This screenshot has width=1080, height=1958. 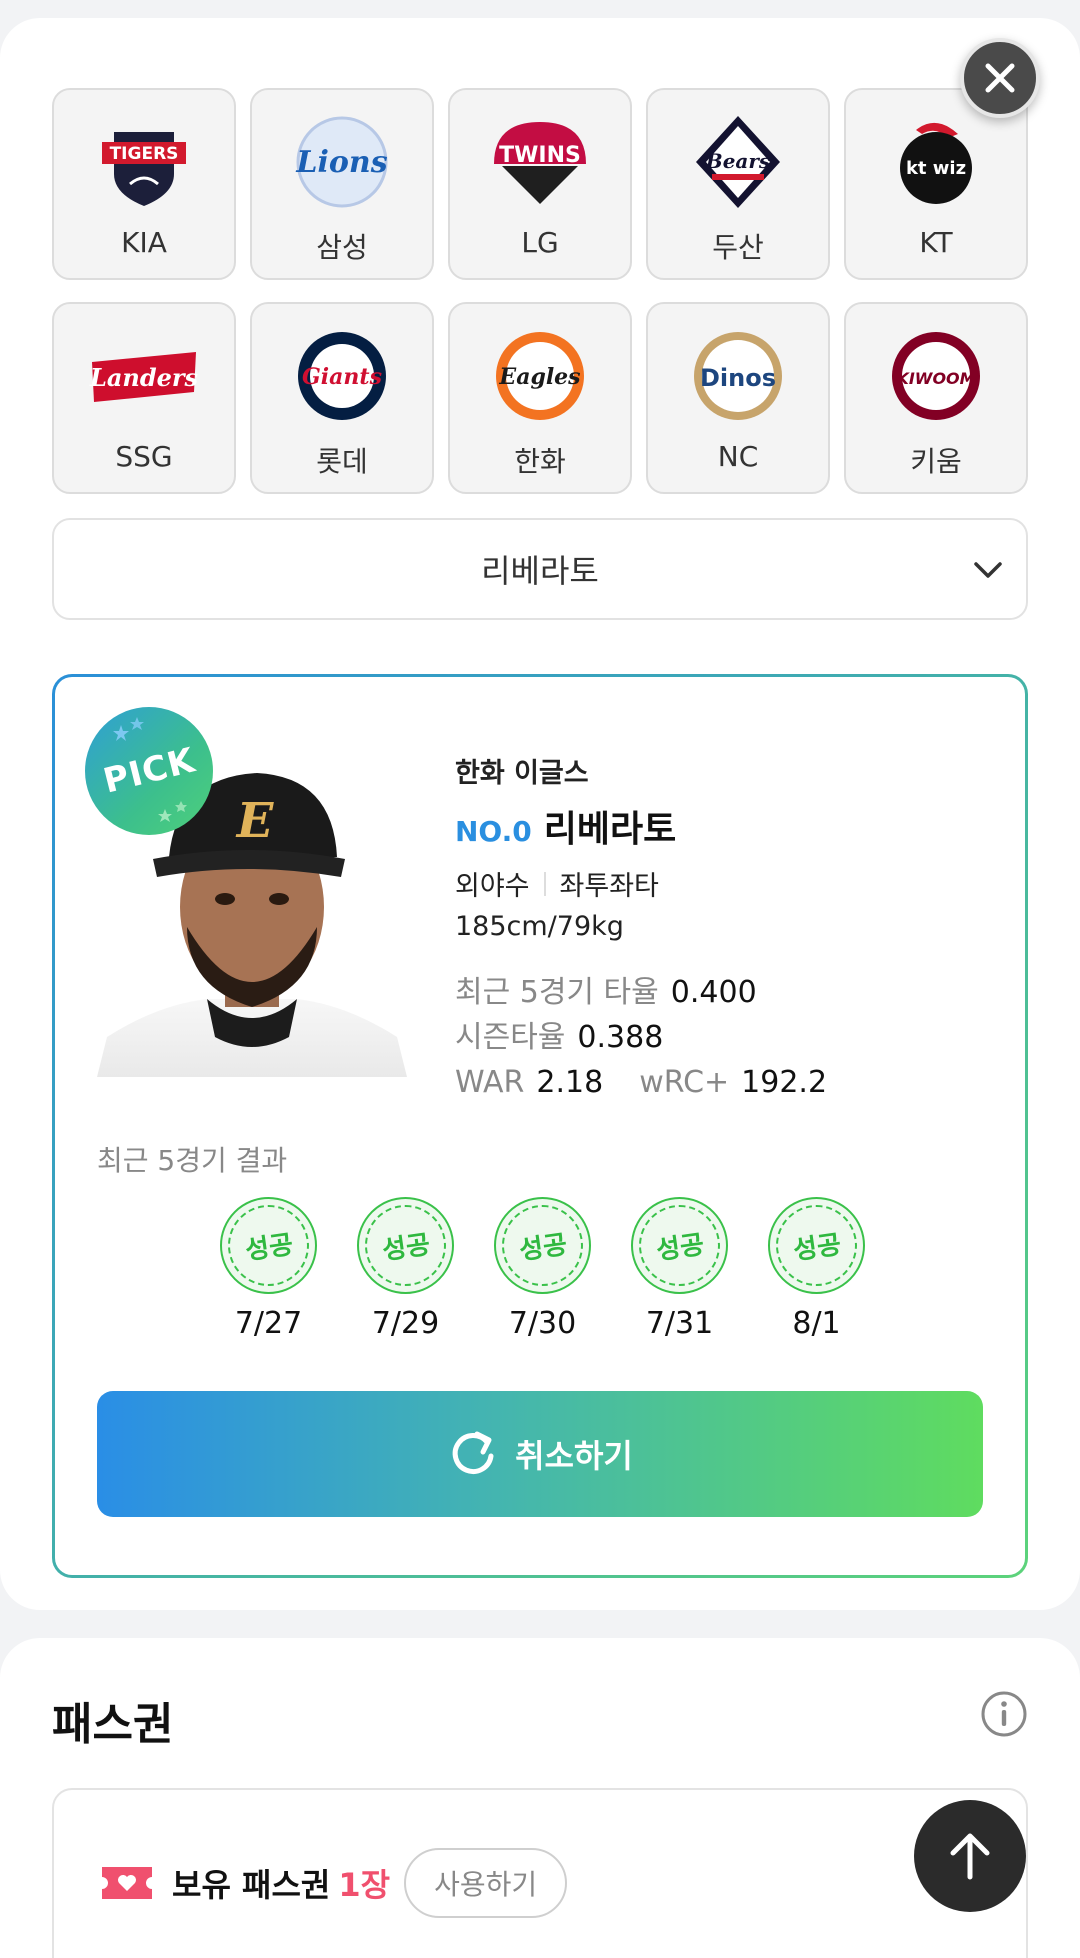 What do you see at coordinates (364, 1885) in the screenshot?
I see `owned-pass-count: 1장` at bounding box center [364, 1885].